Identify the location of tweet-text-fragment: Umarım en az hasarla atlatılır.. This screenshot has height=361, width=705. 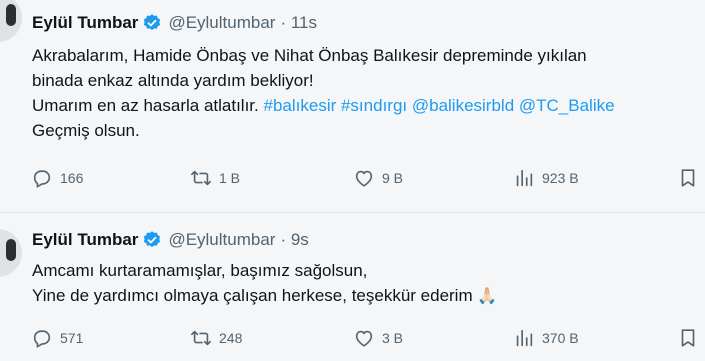
(145, 105).